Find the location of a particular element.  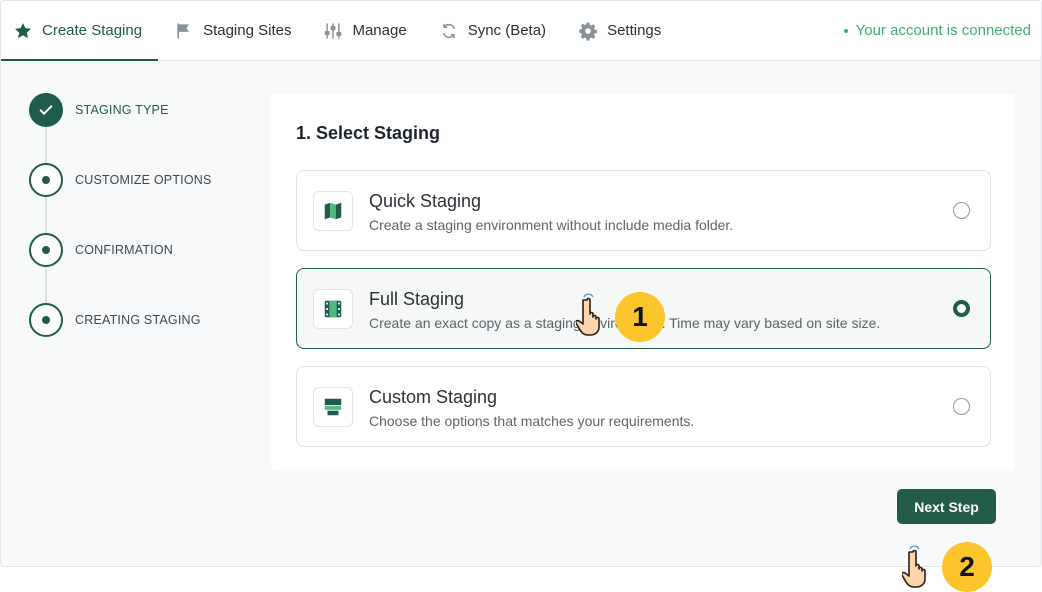

map-icon is located at coordinates (333, 211).